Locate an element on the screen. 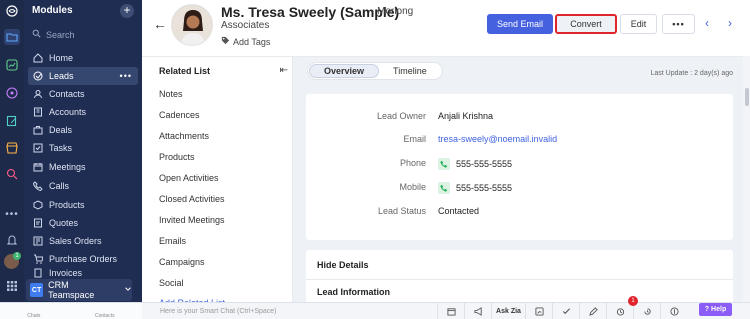  tab-timeline: Timeline is located at coordinates (410, 71).